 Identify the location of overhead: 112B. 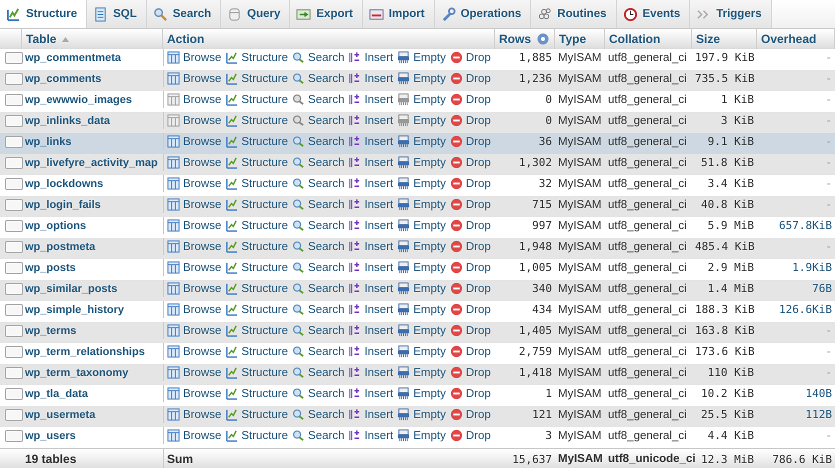
(796, 414).